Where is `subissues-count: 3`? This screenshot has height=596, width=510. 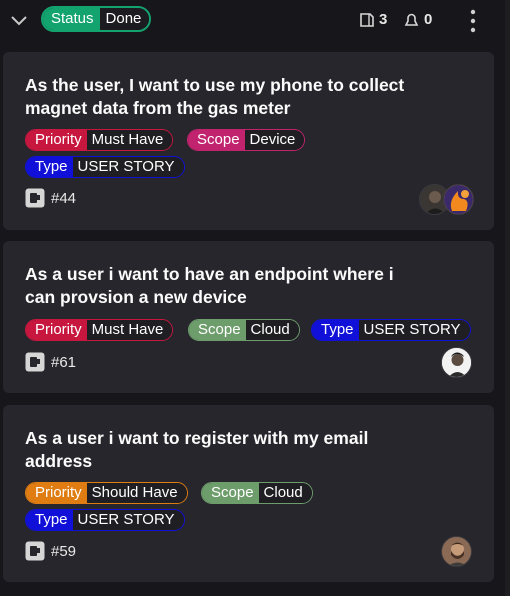 subissues-count: 3 is located at coordinates (373, 19).